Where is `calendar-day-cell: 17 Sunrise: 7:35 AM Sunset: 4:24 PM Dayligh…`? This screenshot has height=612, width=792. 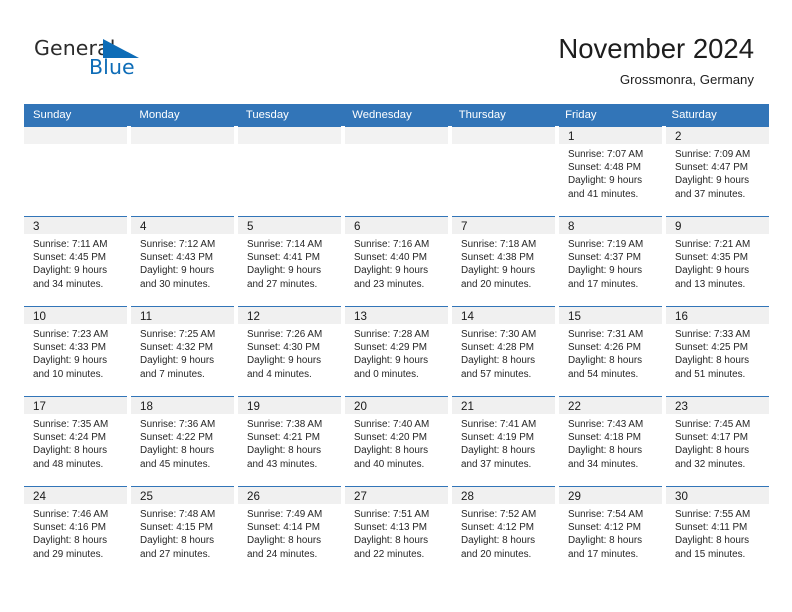
calendar-day-cell: 17 Sunrise: 7:35 AM Sunset: 4:24 PM Dayligh… is located at coordinates (75, 441).